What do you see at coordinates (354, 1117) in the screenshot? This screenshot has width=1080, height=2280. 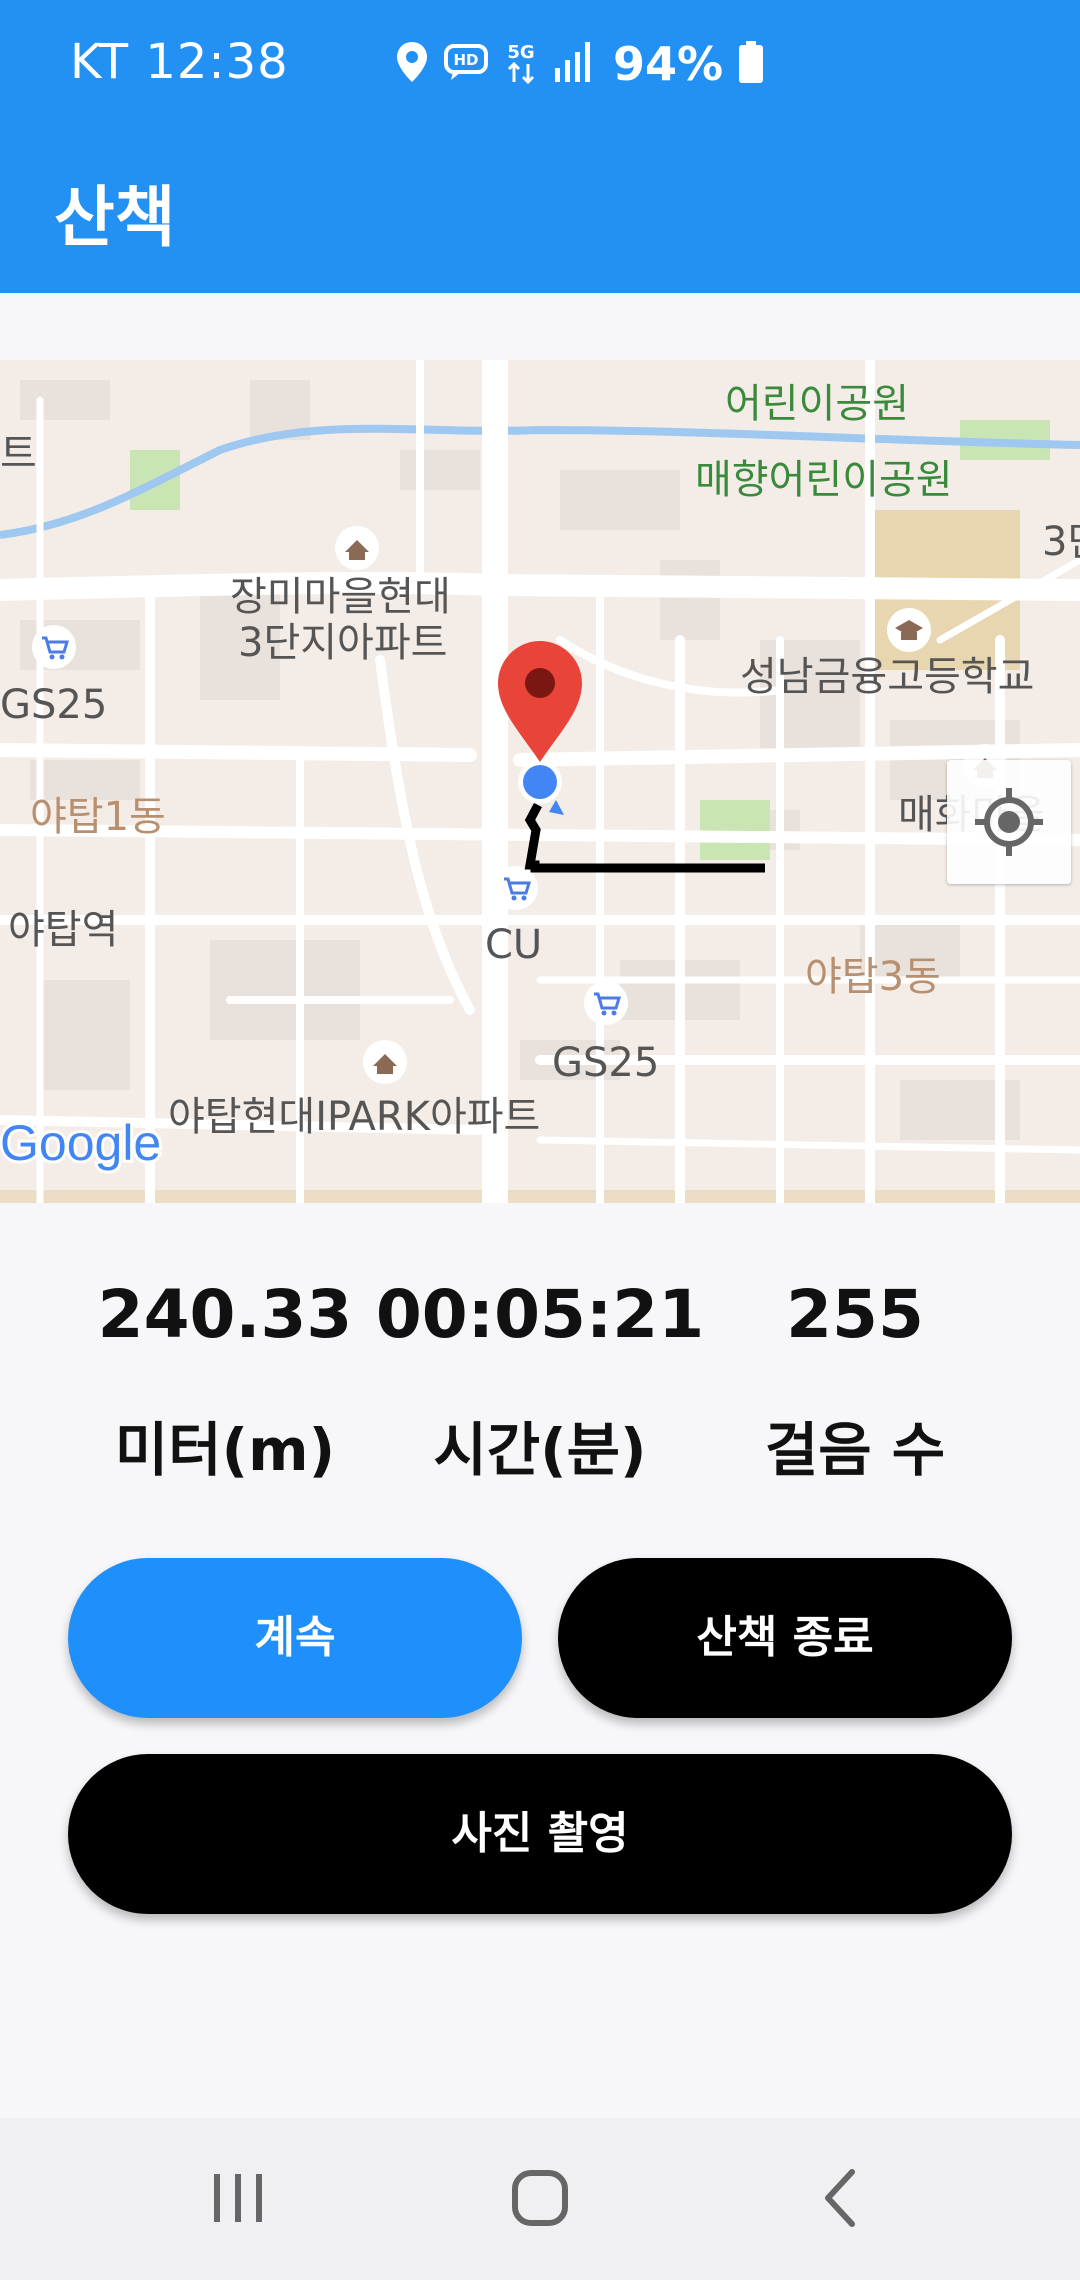 I see `map-label-apartment: 야탑현대IPARK아파트` at bounding box center [354, 1117].